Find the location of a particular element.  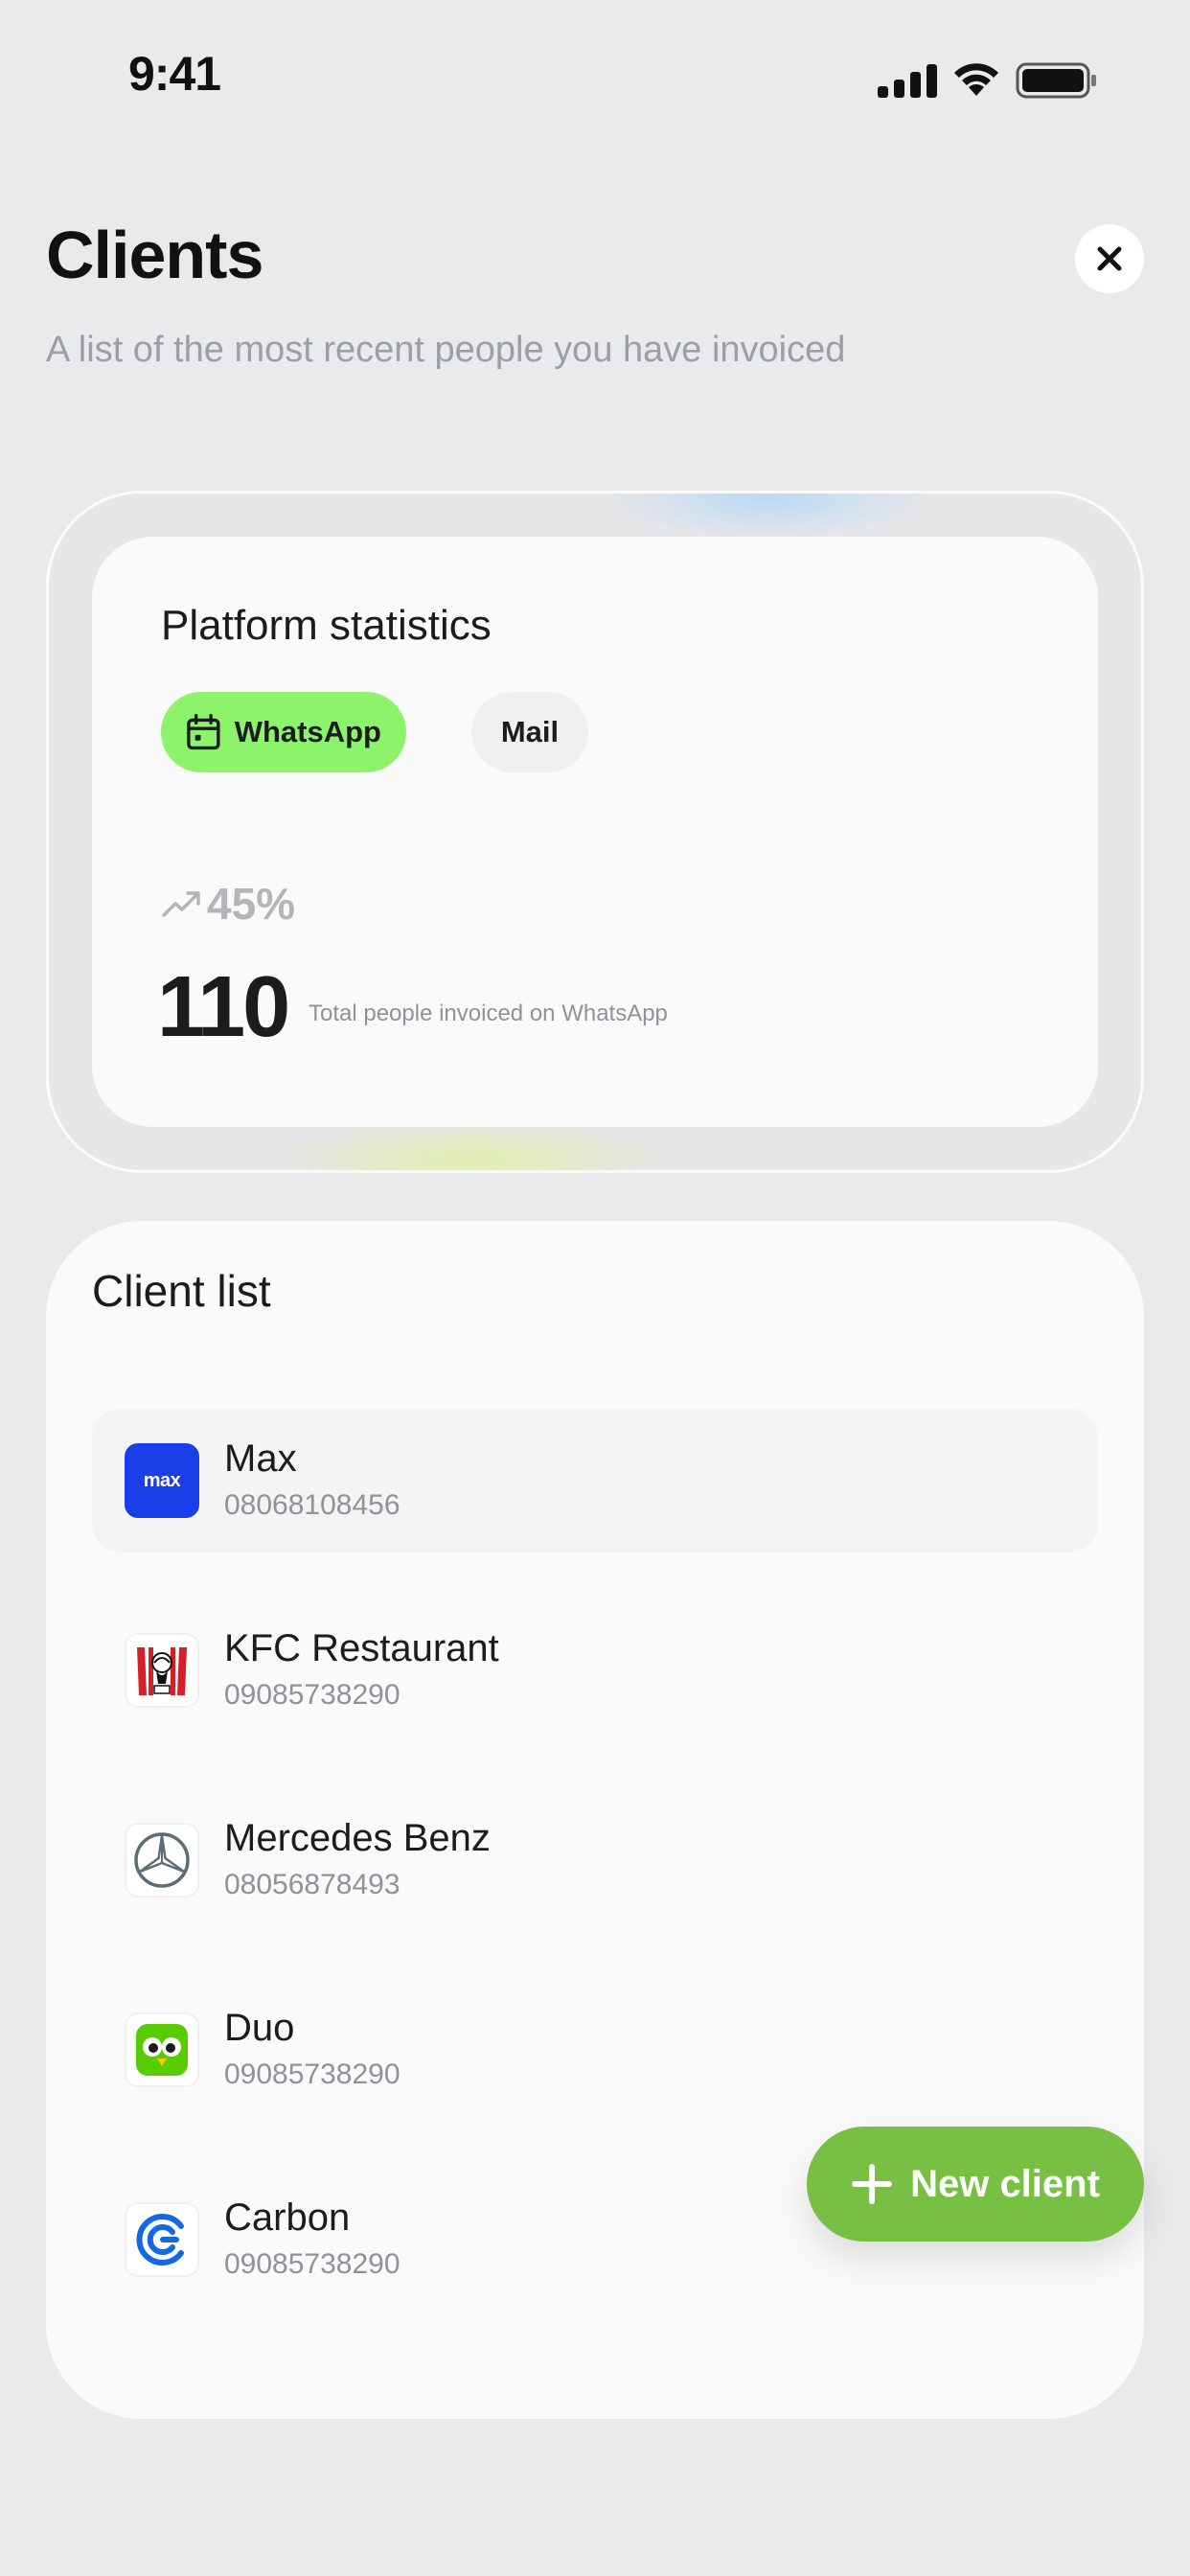

client-row-duo: Duo 09085738290 is located at coordinates (595, 2050).